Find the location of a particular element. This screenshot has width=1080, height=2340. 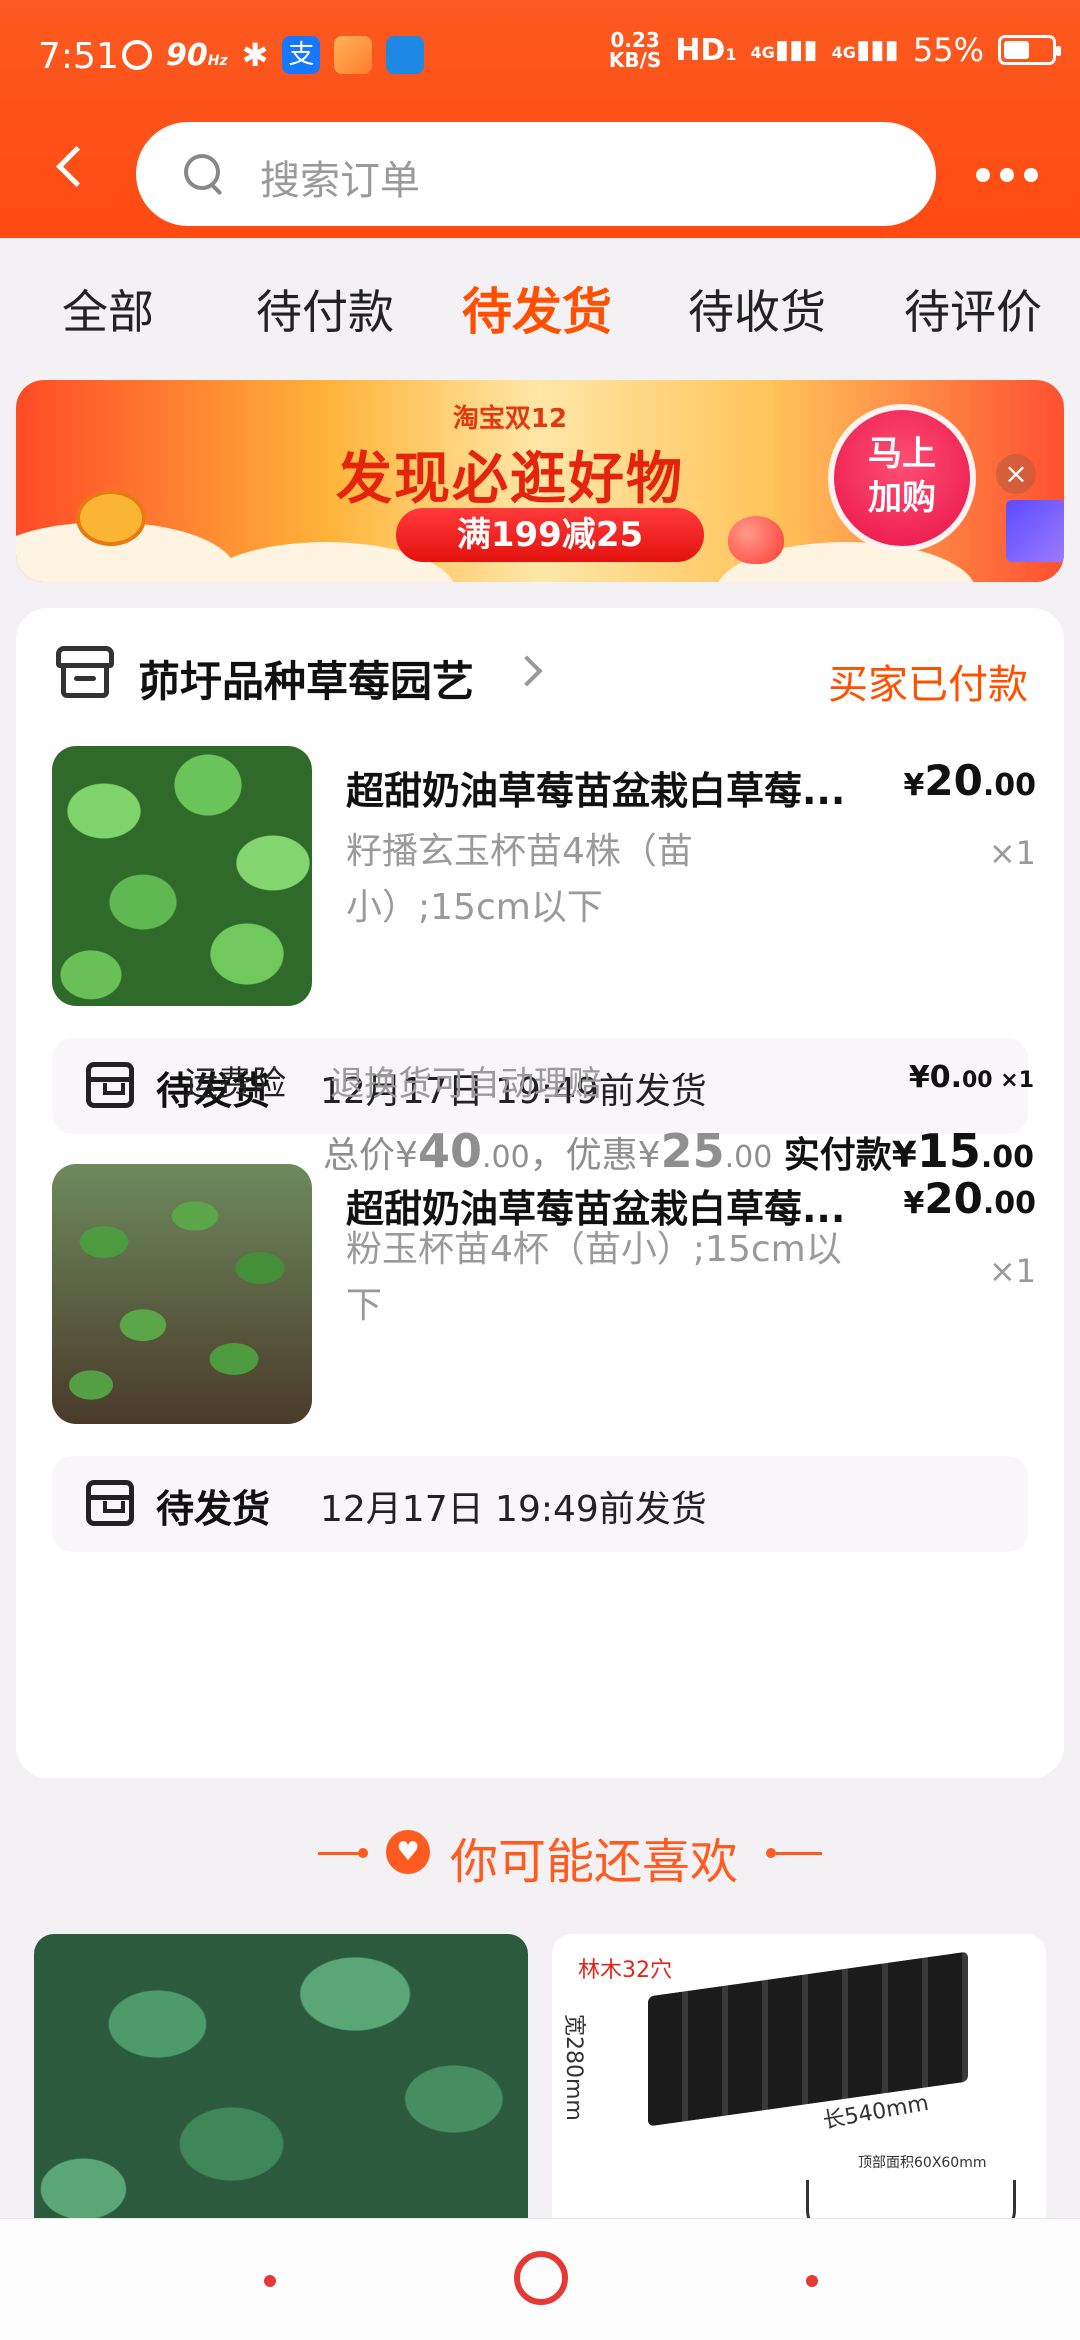

more-options-icon is located at coordinates (1007, 175).